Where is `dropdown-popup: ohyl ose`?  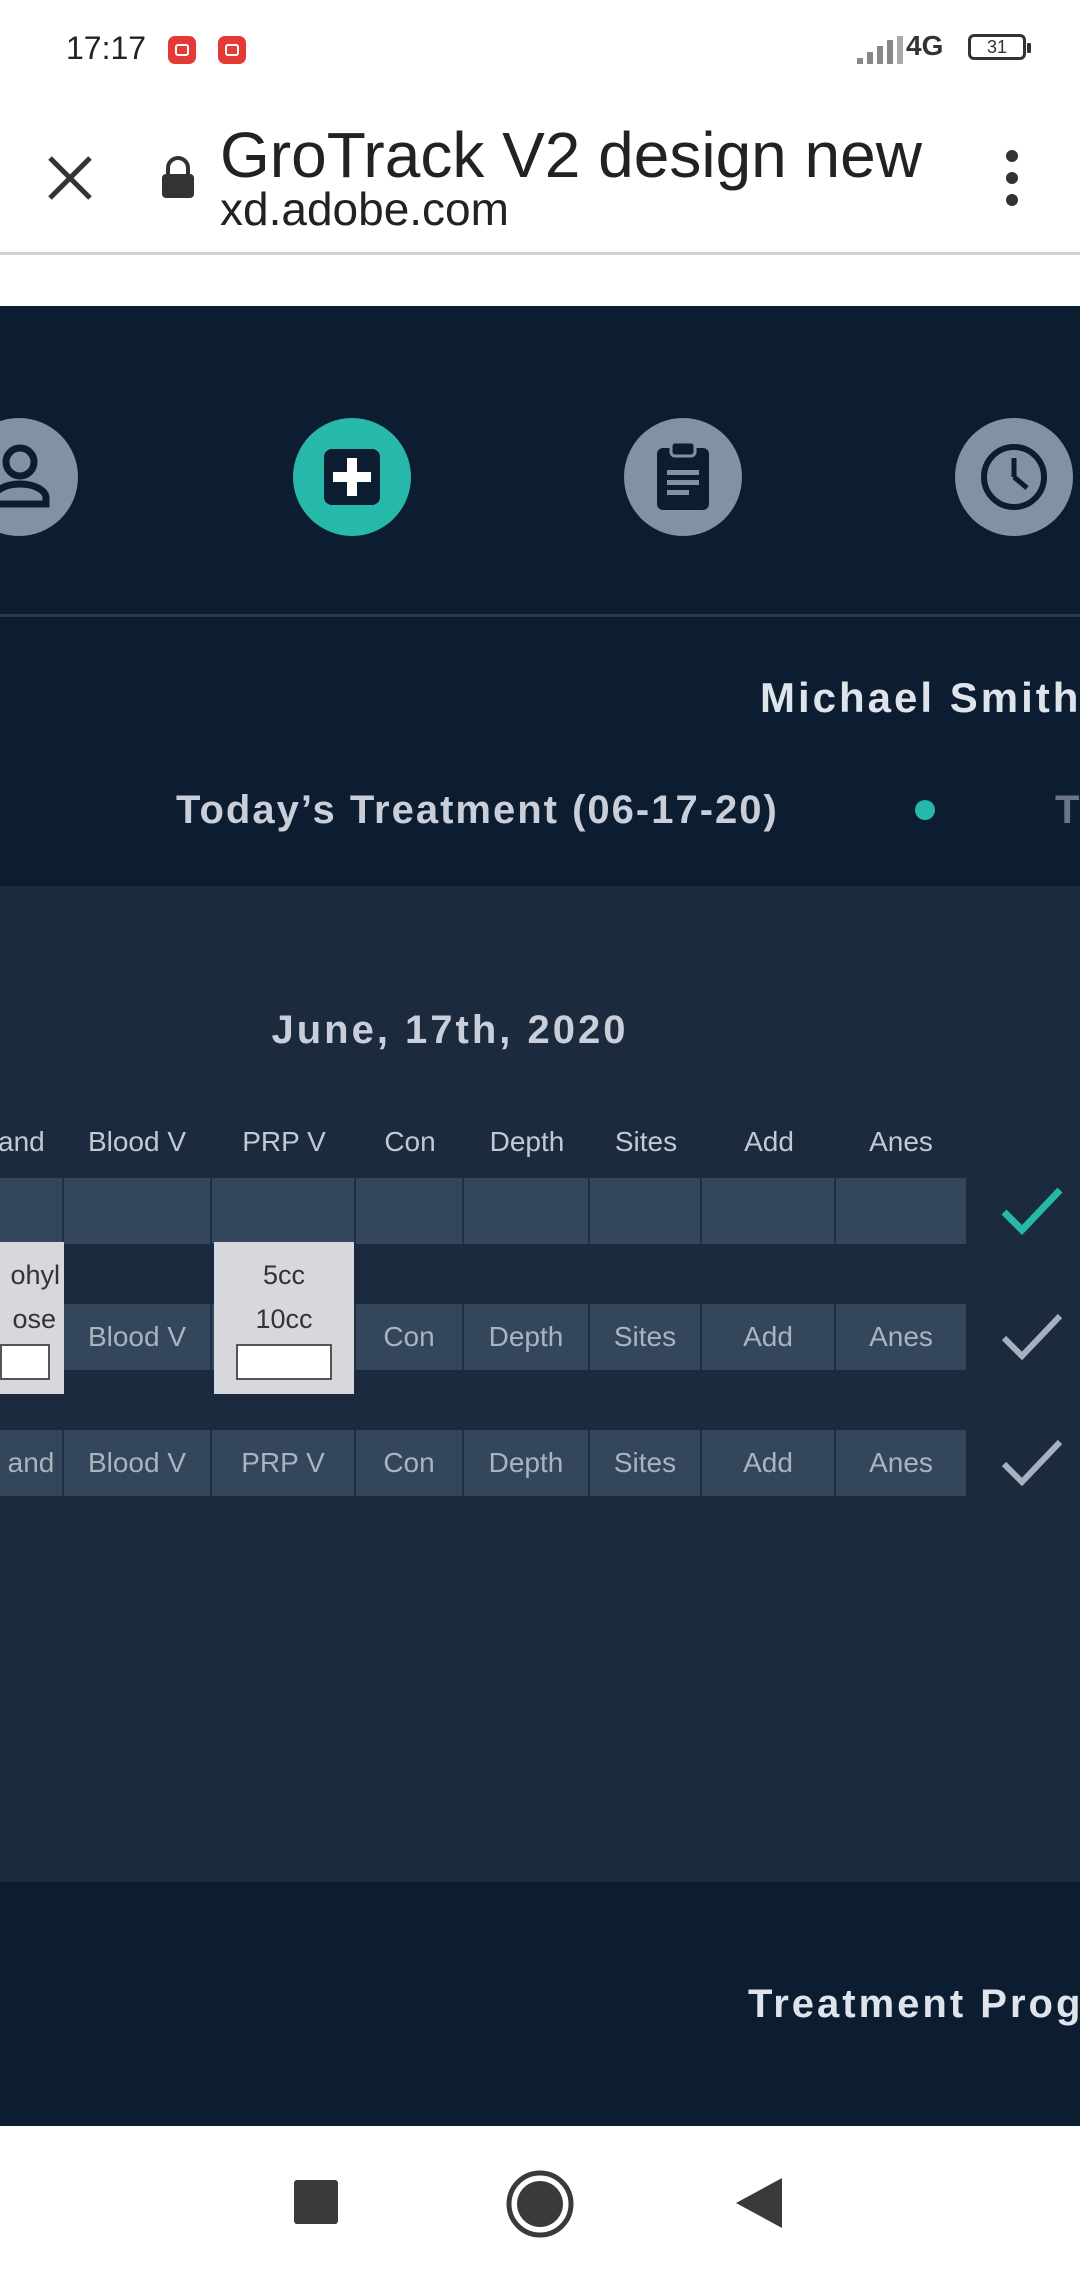
dropdown-popup: ohyl ose is located at coordinates (32, 1318).